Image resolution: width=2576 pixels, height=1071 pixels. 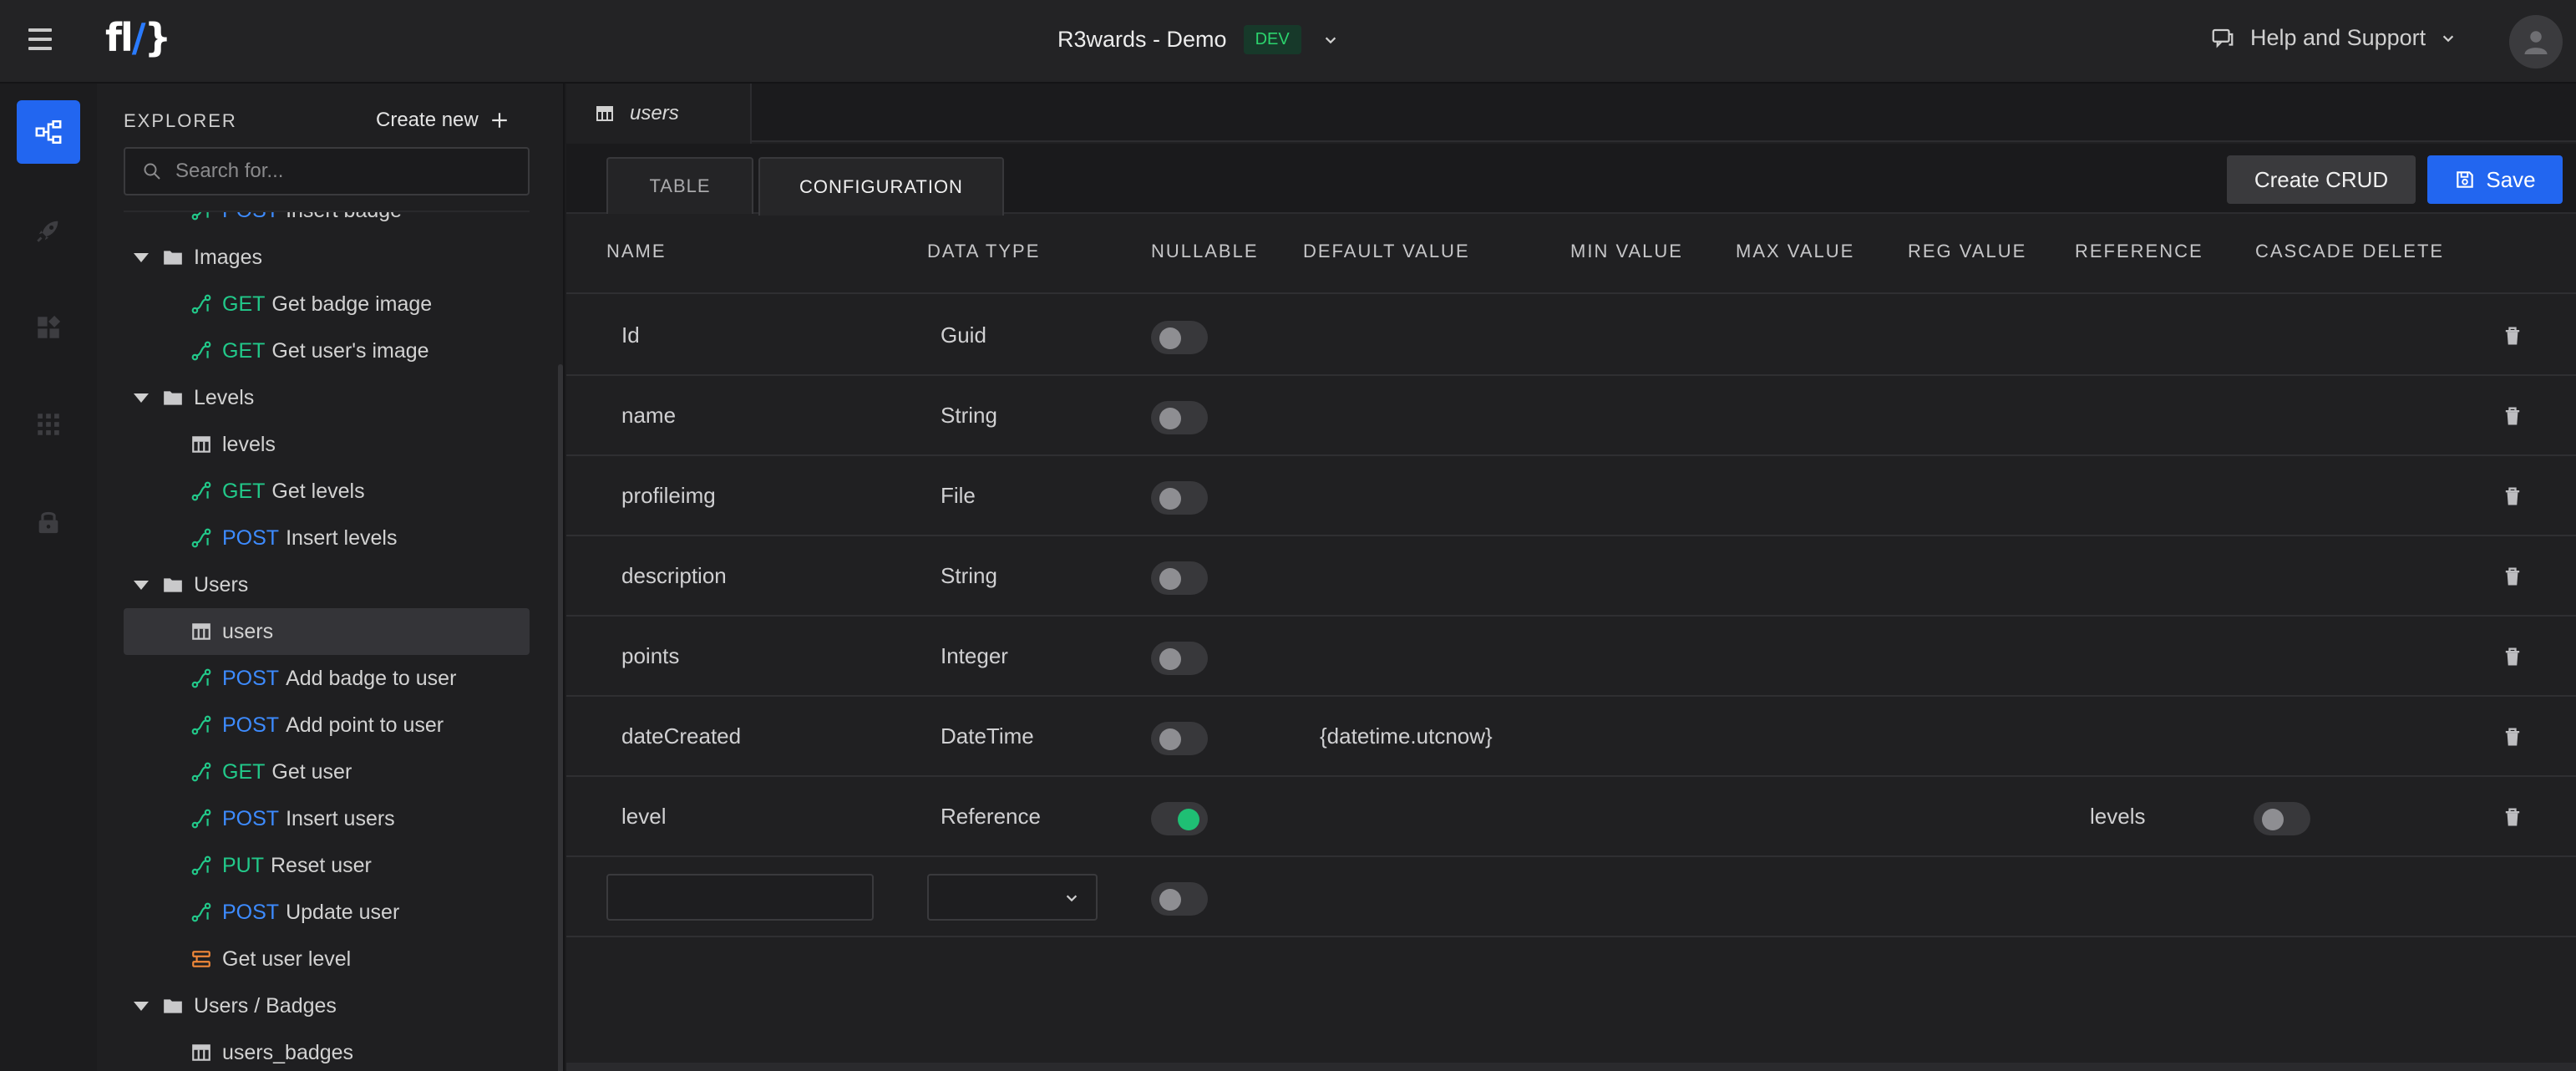 I want to click on column-type: File, so click(x=959, y=496).